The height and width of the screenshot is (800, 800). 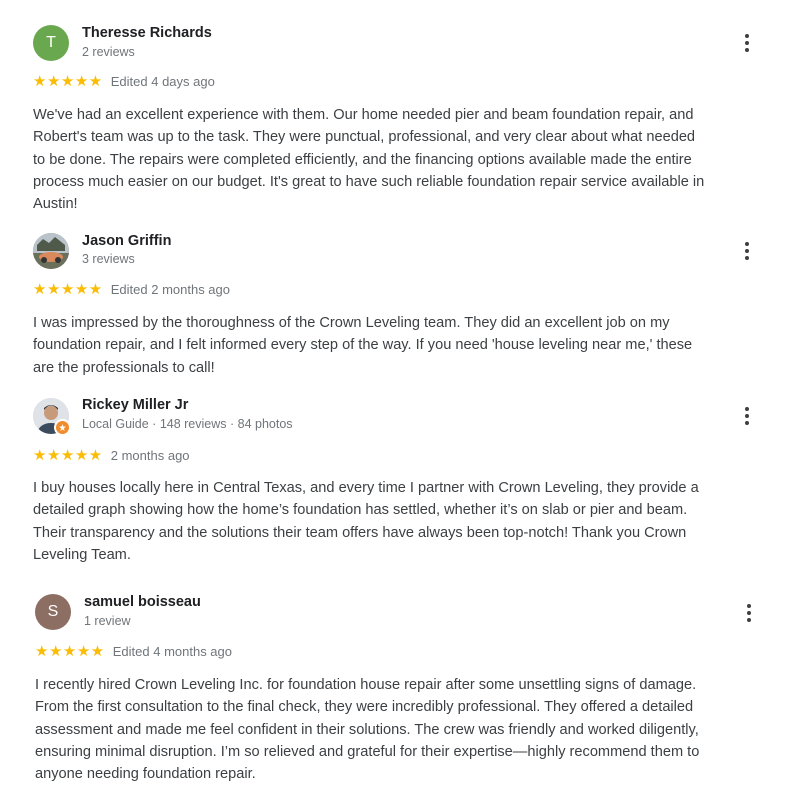 What do you see at coordinates (172, 651) in the screenshot?
I see `review-date: Edited 4 months ago` at bounding box center [172, 651].